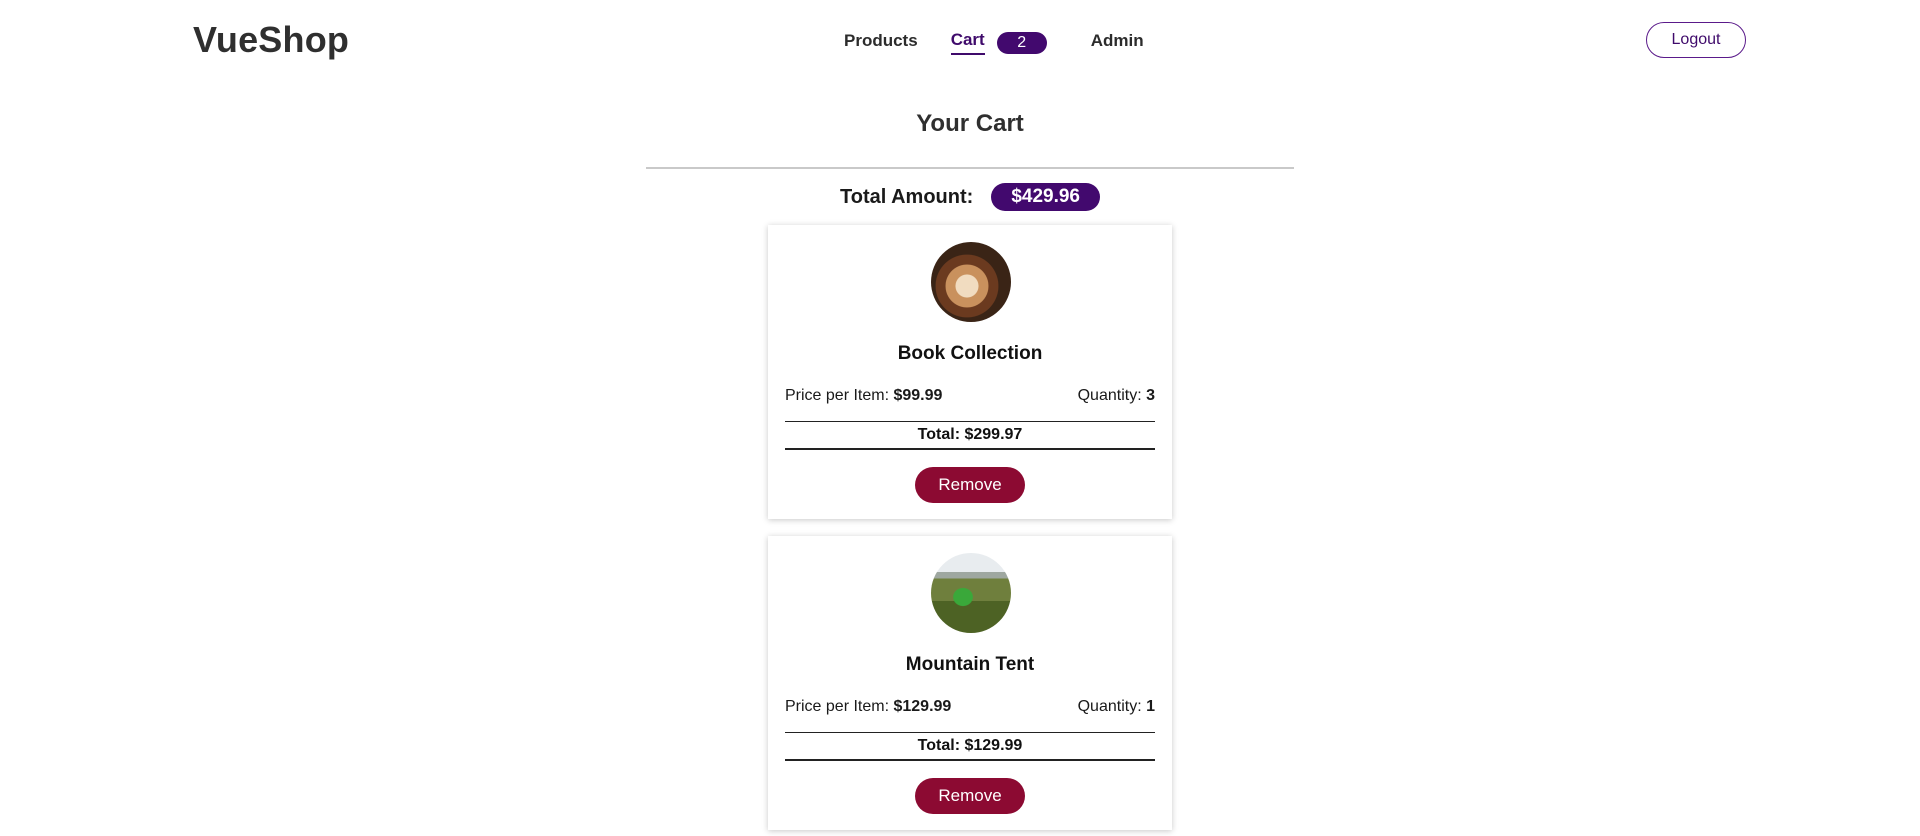 The image size is (1920, 836). Describe the element at coordinates (970, 707) in the screenshot. I see `cart-item-meta: Price per Item: $129.99 Quantity: 1` at that location.